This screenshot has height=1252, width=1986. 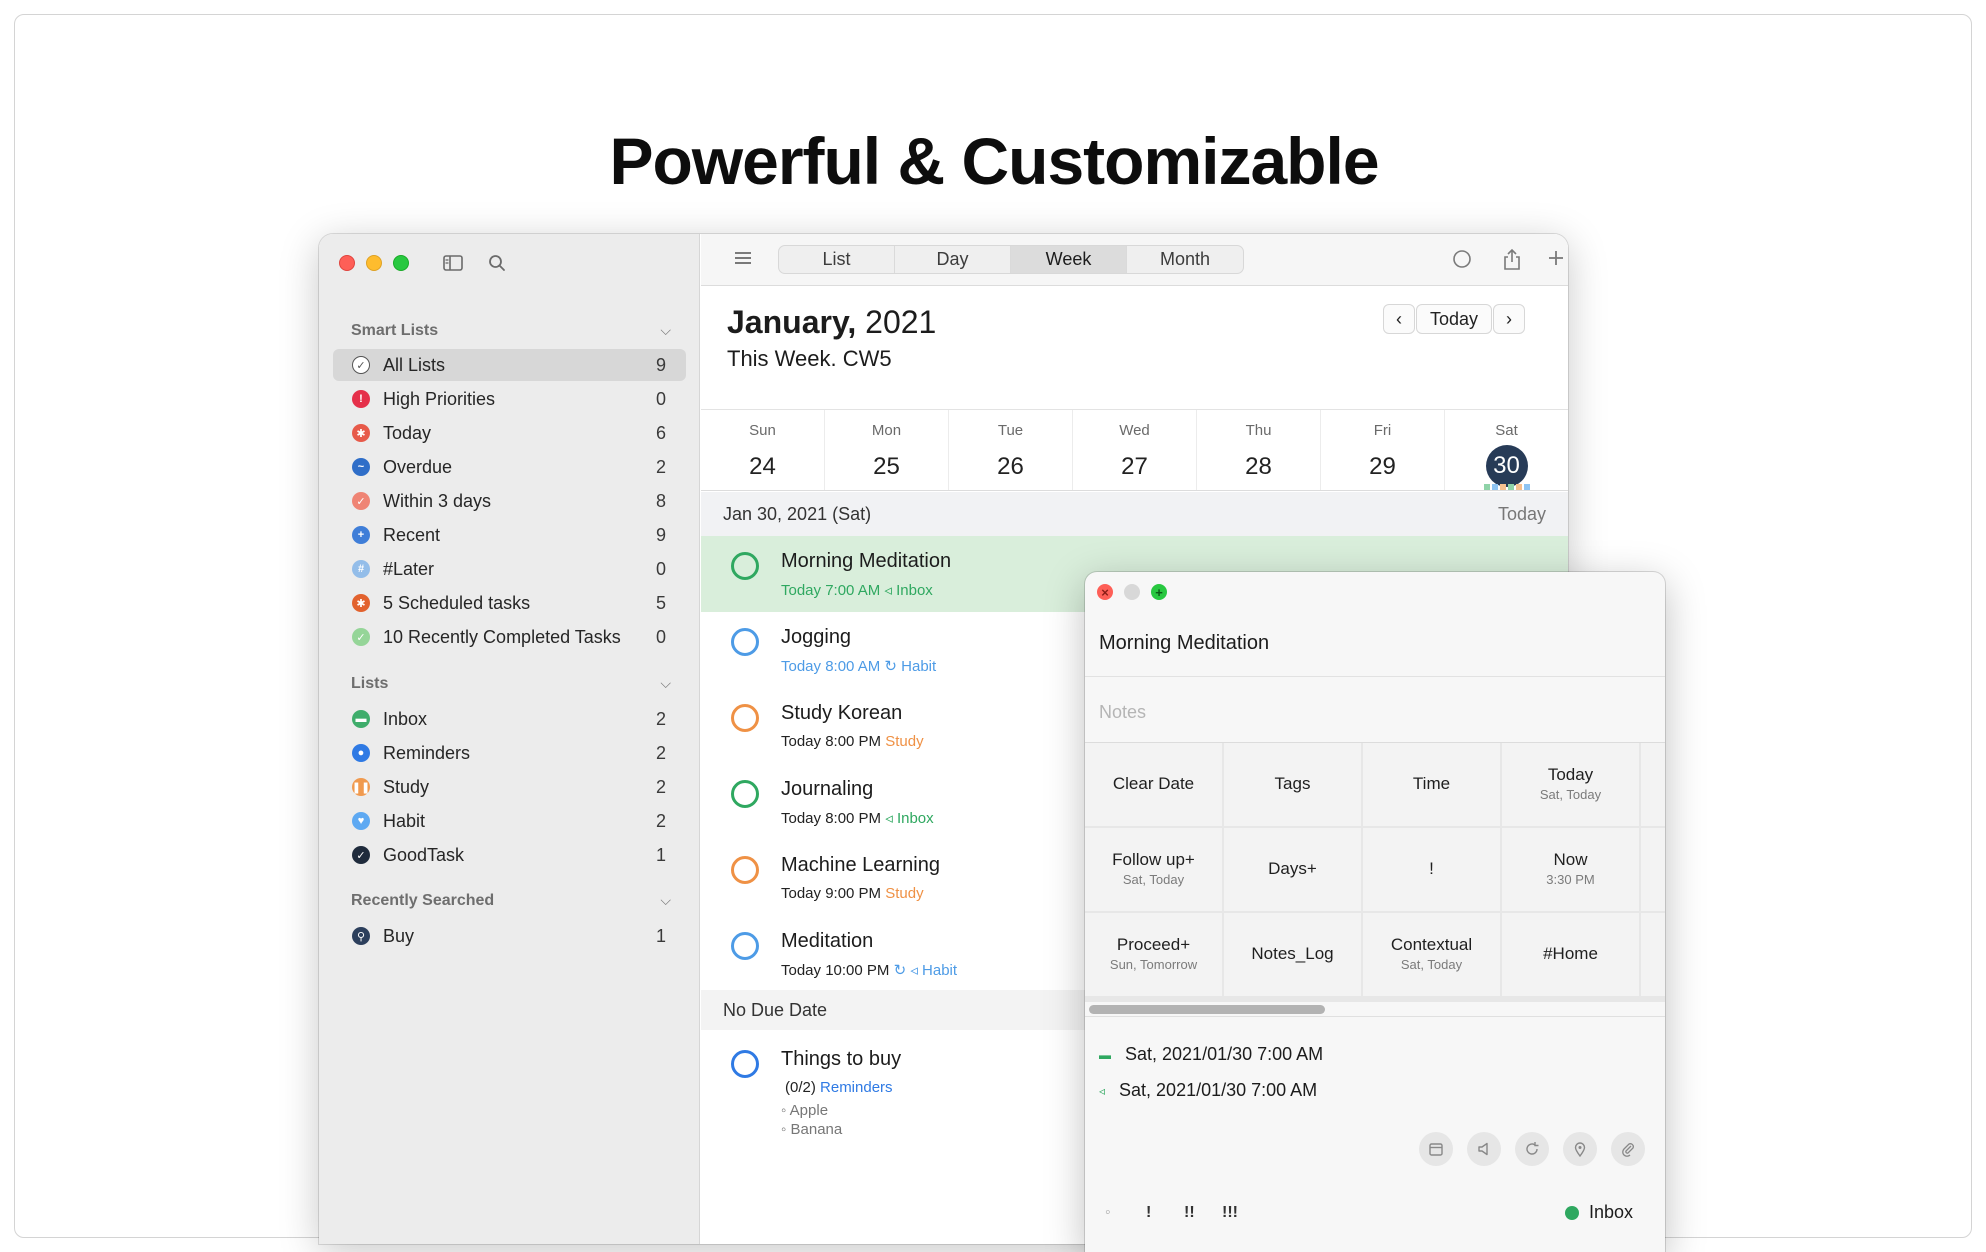 What do you see at coordinates (511, 901) in the screenshot?
I see `recently-searched-header: Recently Searched ⌵` at bounding box center [511, 901].